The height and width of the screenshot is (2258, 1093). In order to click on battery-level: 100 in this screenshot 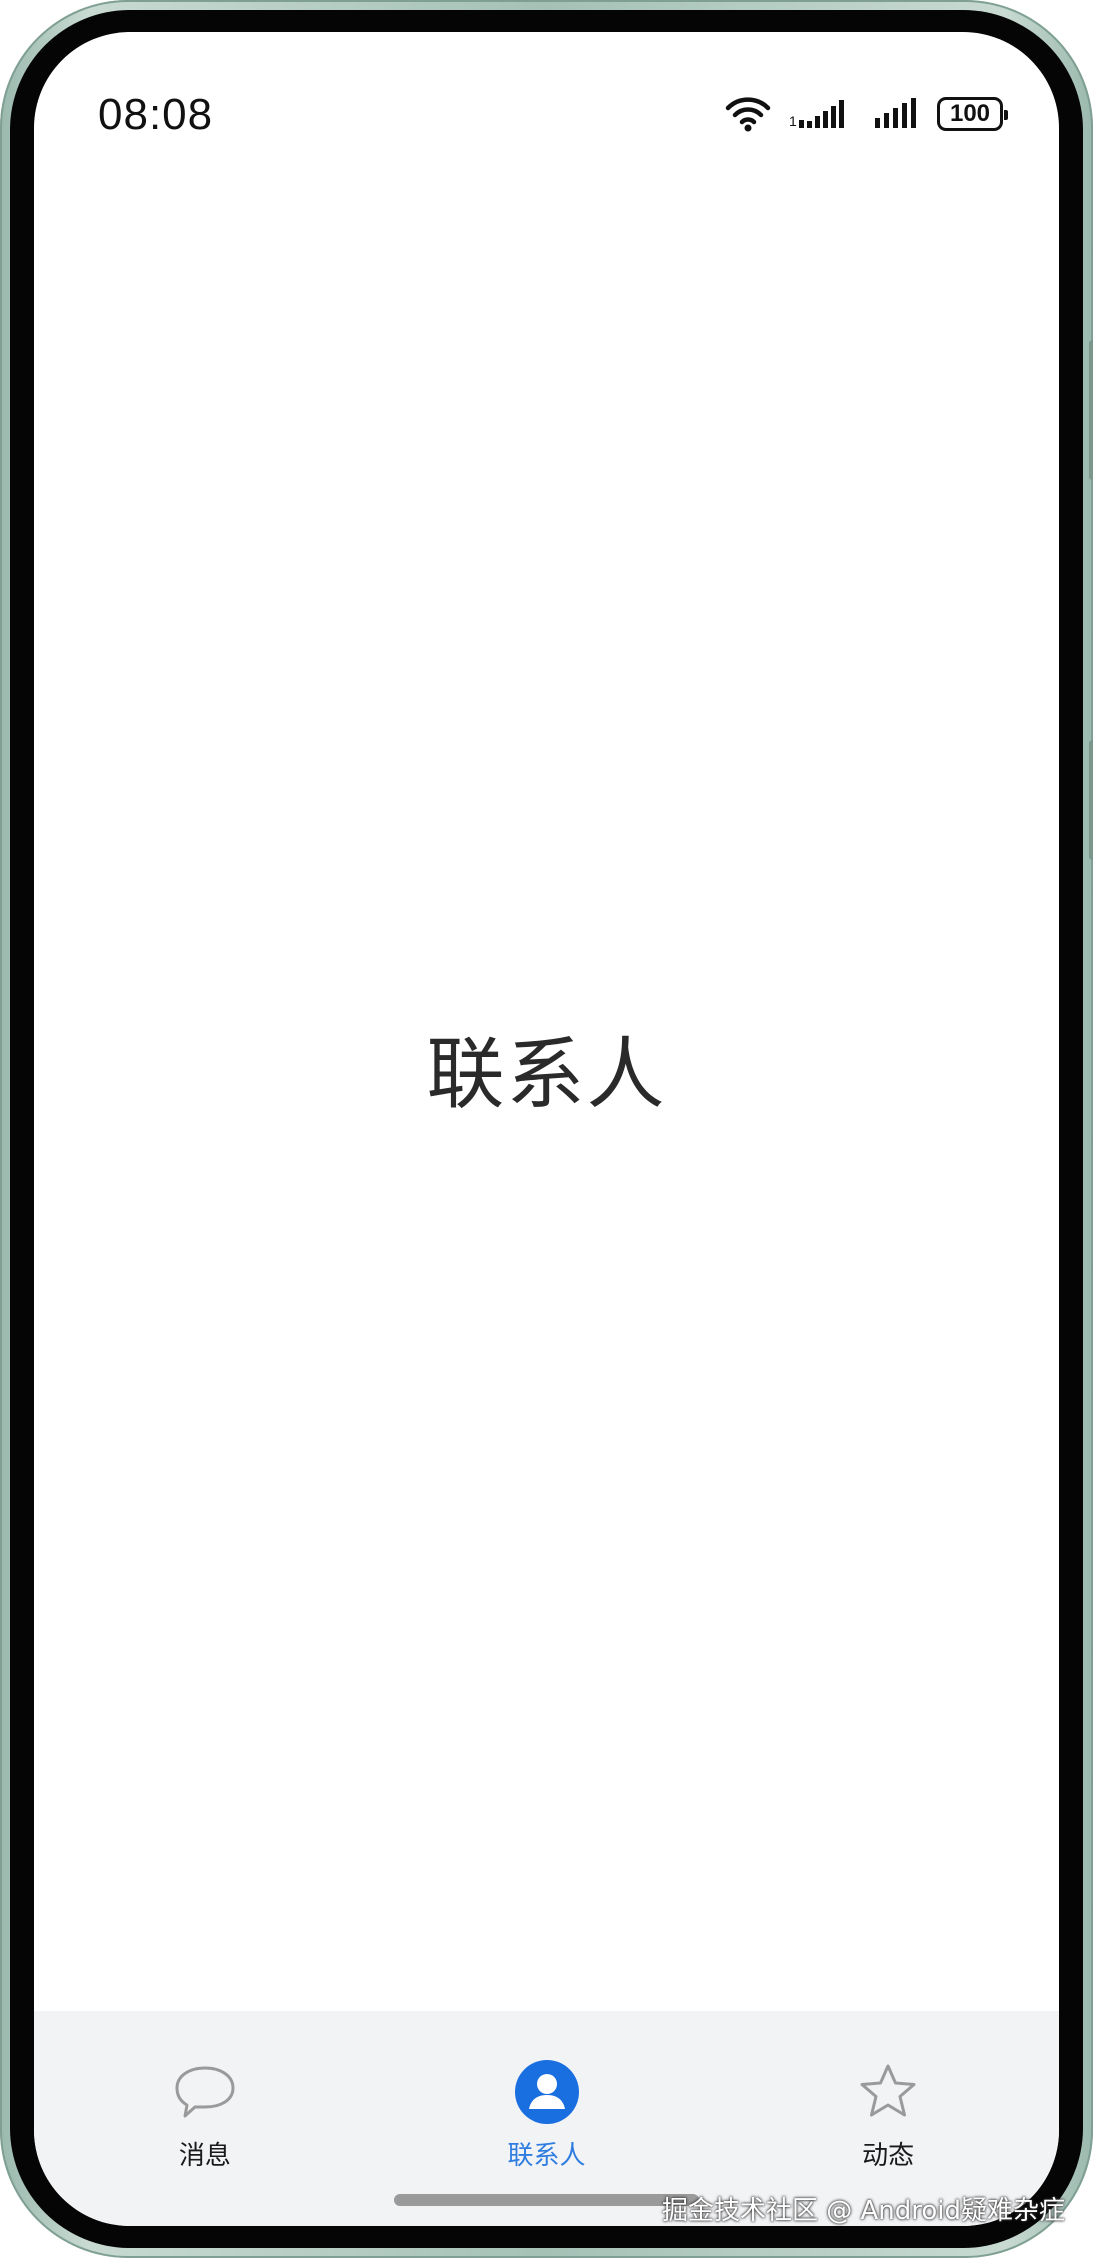, I will do `click(970, 113)`.